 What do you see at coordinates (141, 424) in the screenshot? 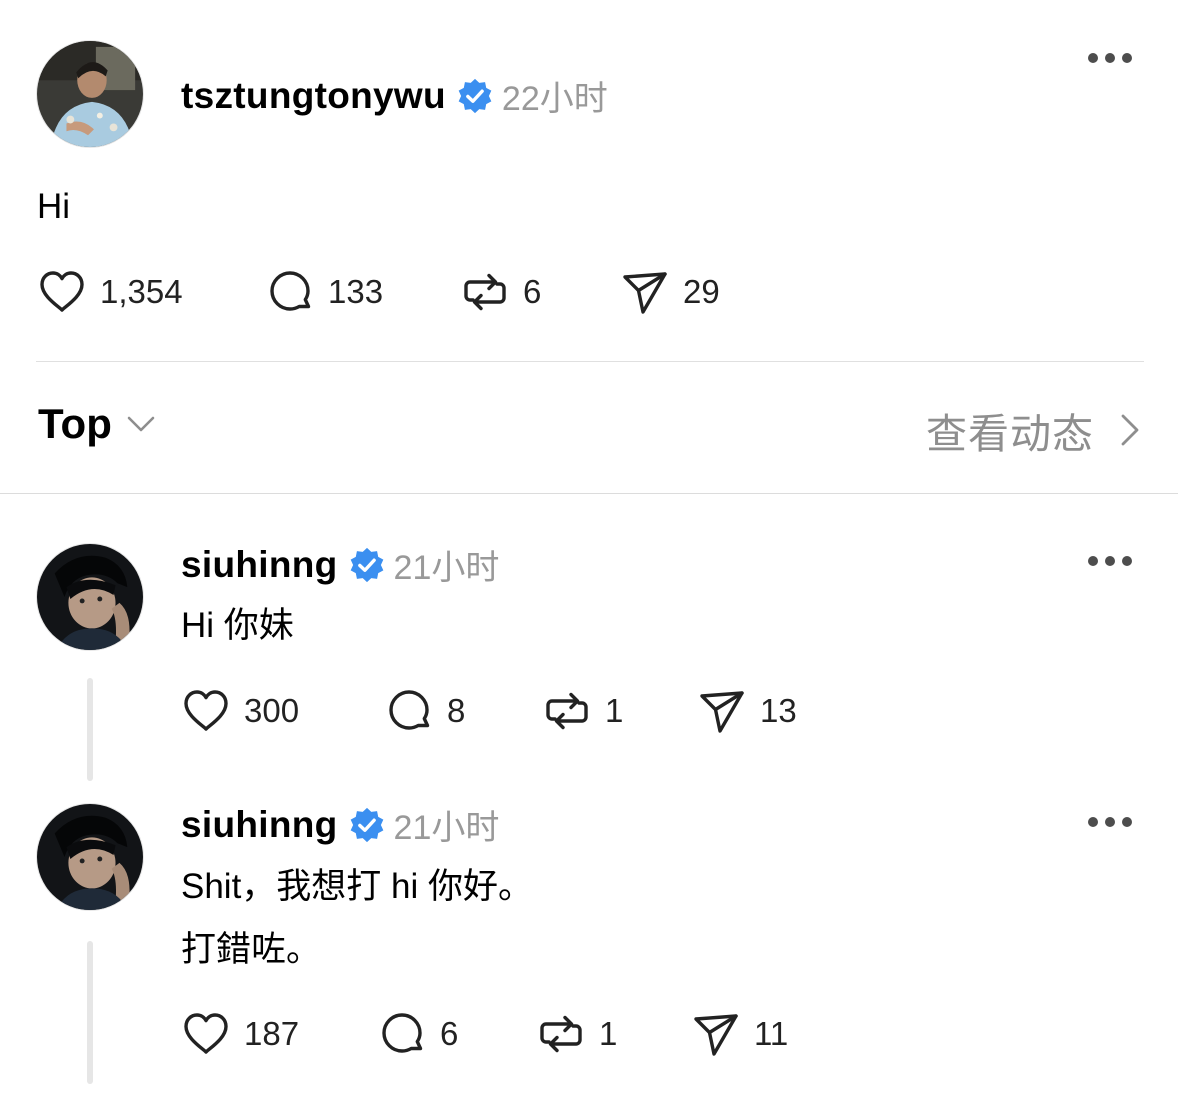
I see `chevron-down-icon` at bounding box center [141, 424].